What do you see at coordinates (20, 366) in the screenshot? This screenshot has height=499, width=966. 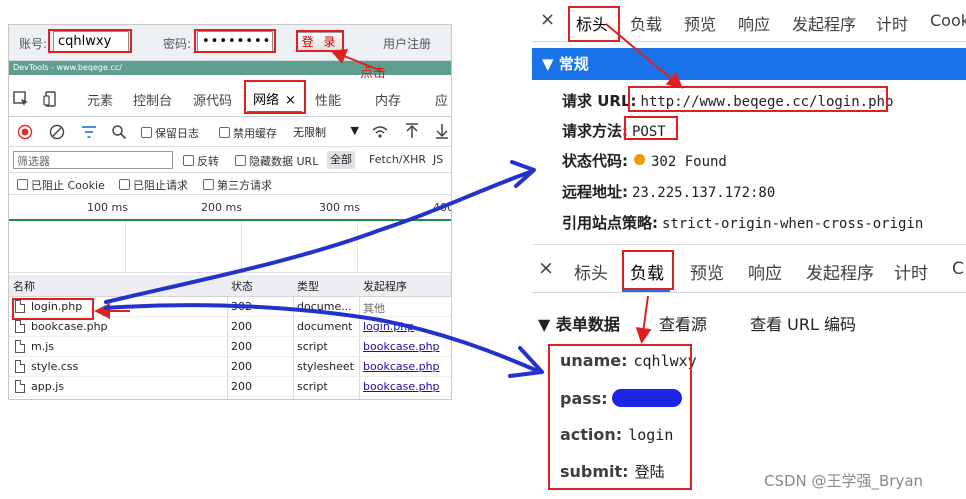 I see `stylesheet-file-icon` at bounding box center [20, 366].